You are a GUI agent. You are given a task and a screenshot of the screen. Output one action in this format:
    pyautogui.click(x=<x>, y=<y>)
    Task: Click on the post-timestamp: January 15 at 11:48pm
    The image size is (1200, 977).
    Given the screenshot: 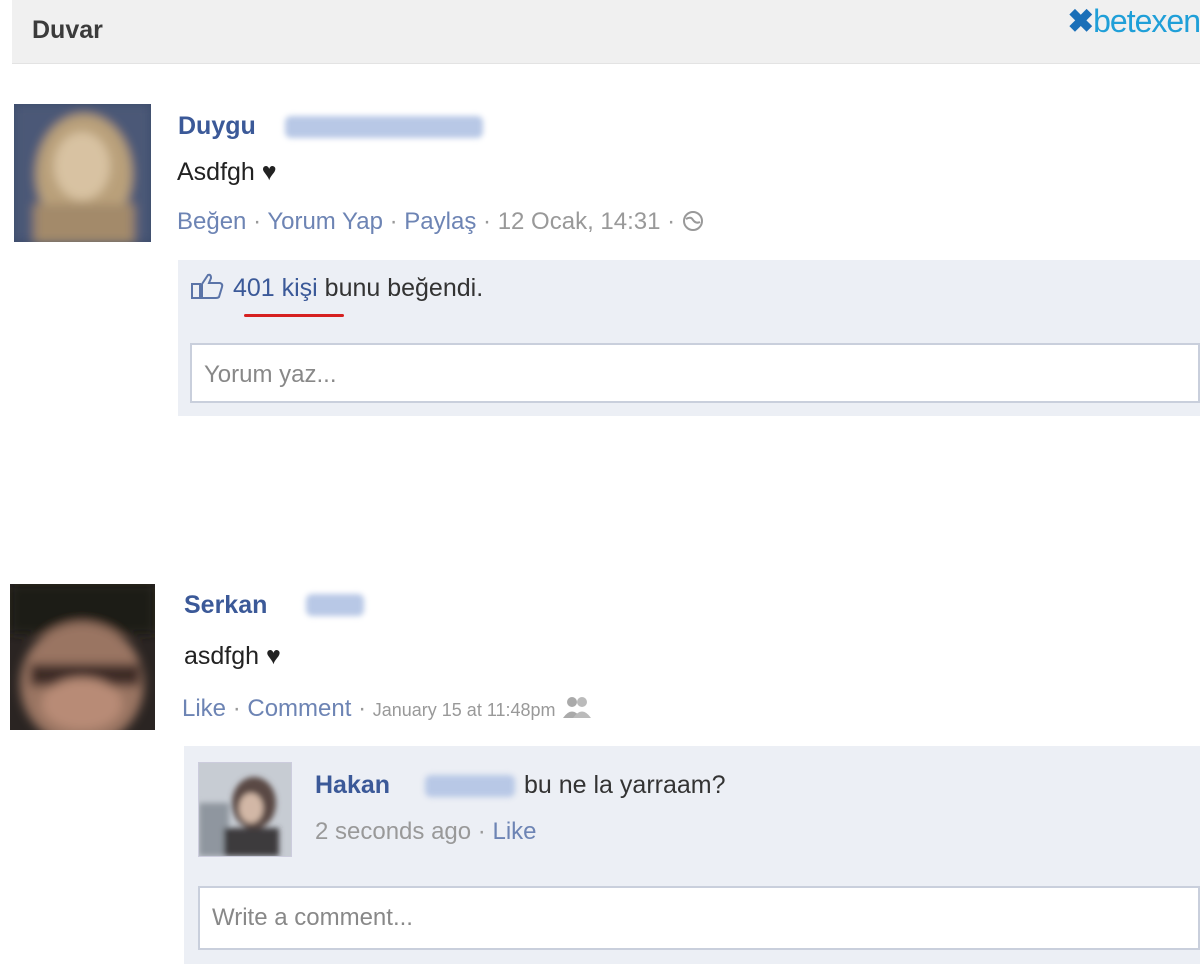 What is the action you would take?
    pyautogui.click(x=464, y=710)
    